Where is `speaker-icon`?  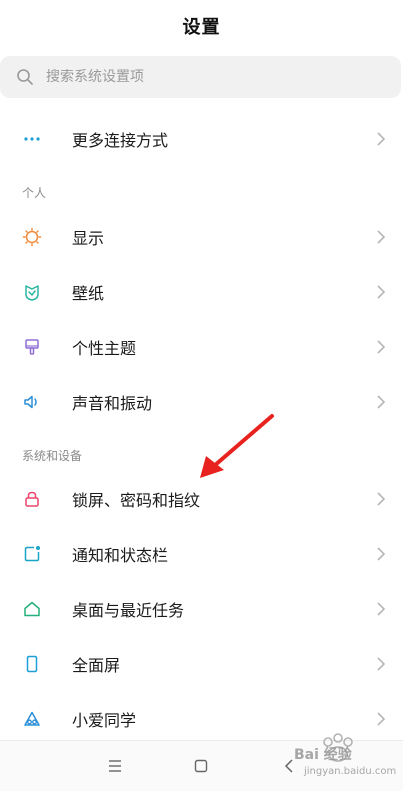
speaker-icon is located at coordinates (32, 402).